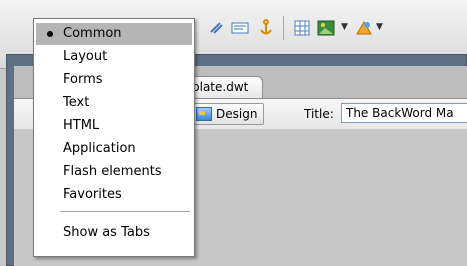  What do you see at coordinates (83, 79) in the screenshot?
I see `menu-item-label: Forms` at bounding box center [83, 79].